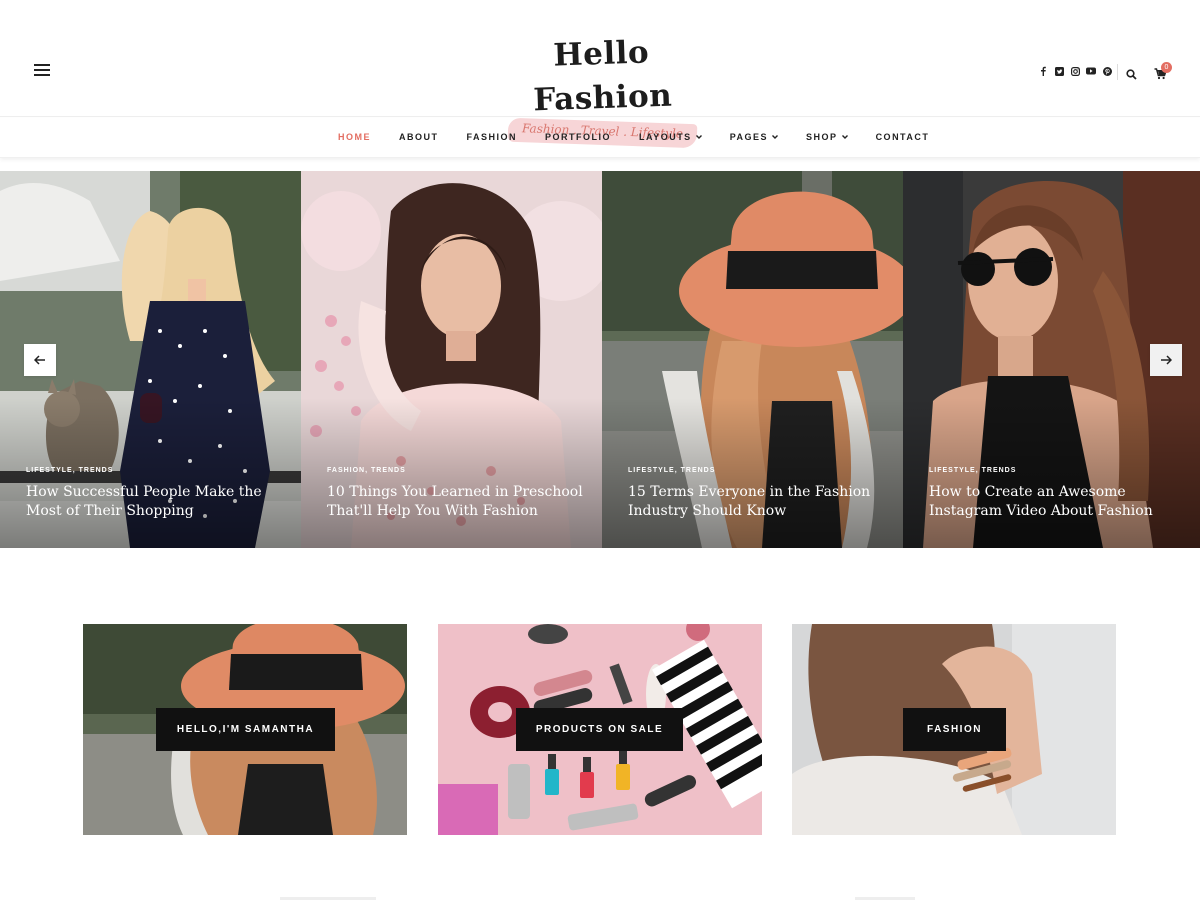 Image resolution: width=1200 pixels, height=900 pixels. Describe the element at coordinates (1166, 67) in the screenshot. I see `cart-count-badge: 0` at that location.